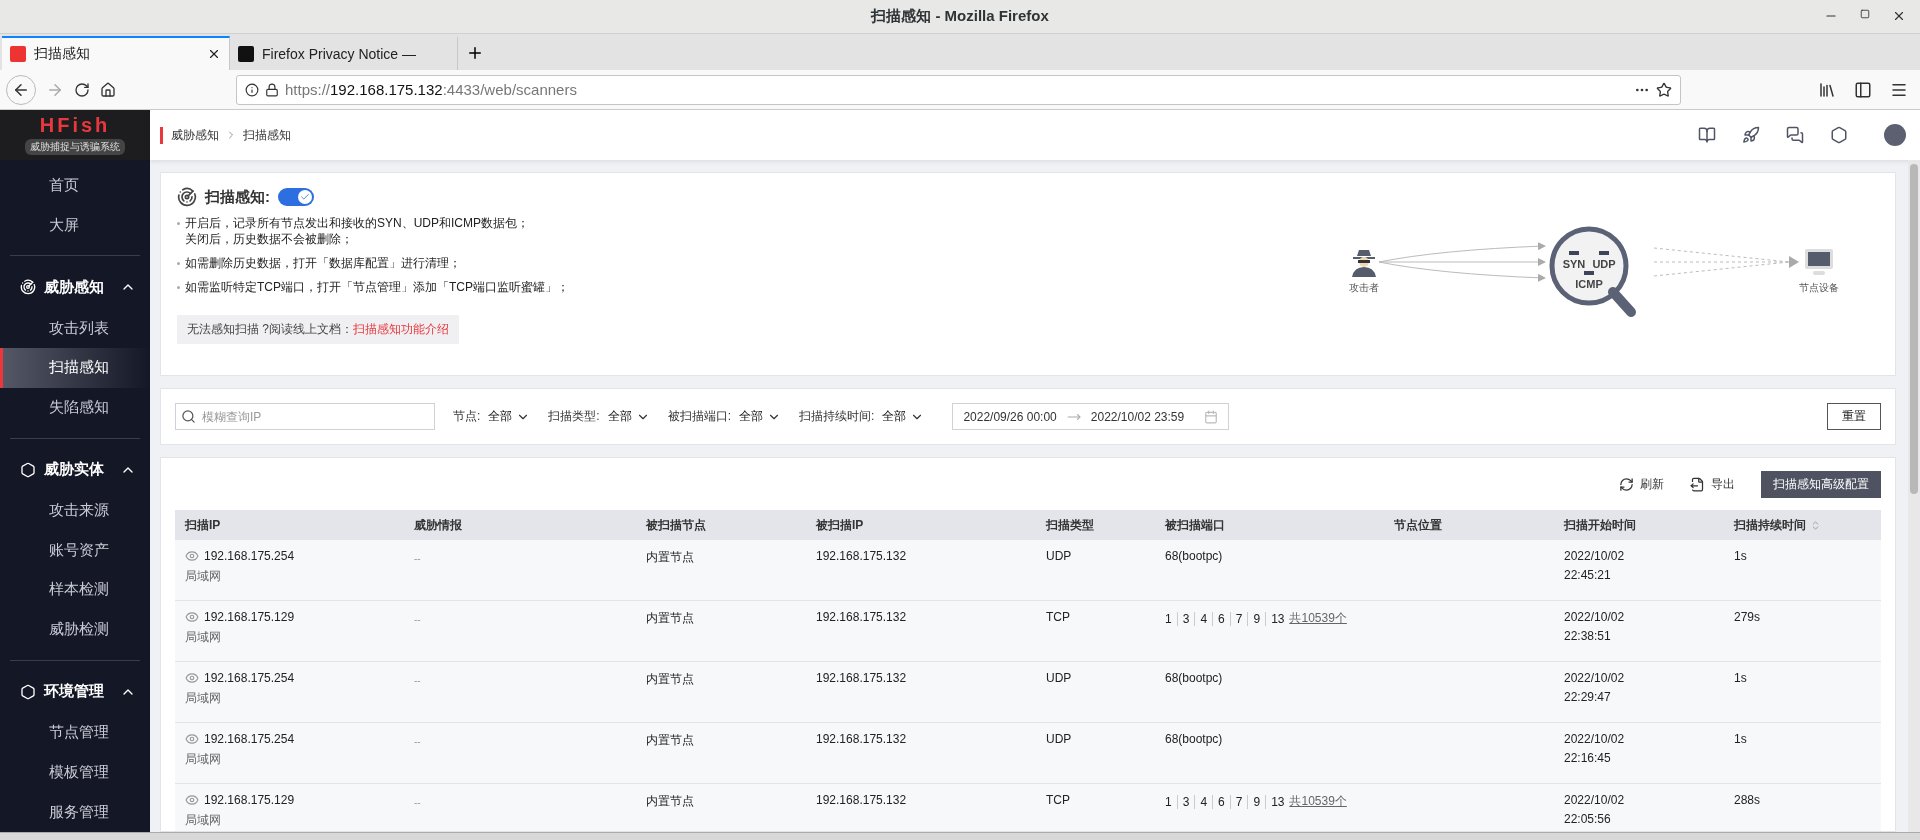  What do you see at coordinates (1574, 253) in the screenshot?
I see `plug-icon` at bounding box center [1574, 253].